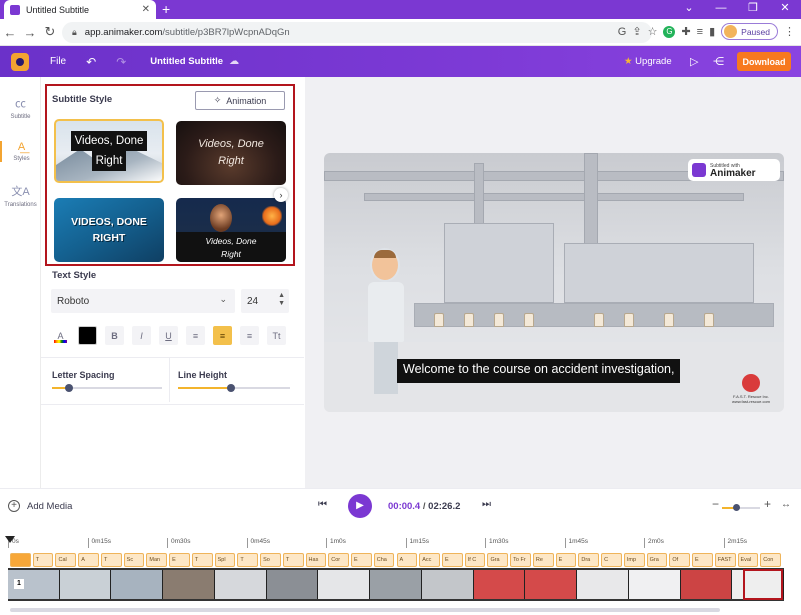  Describe the element at coordinates (58, 61) in the screenshot. I see `file-menu: File` at that location.